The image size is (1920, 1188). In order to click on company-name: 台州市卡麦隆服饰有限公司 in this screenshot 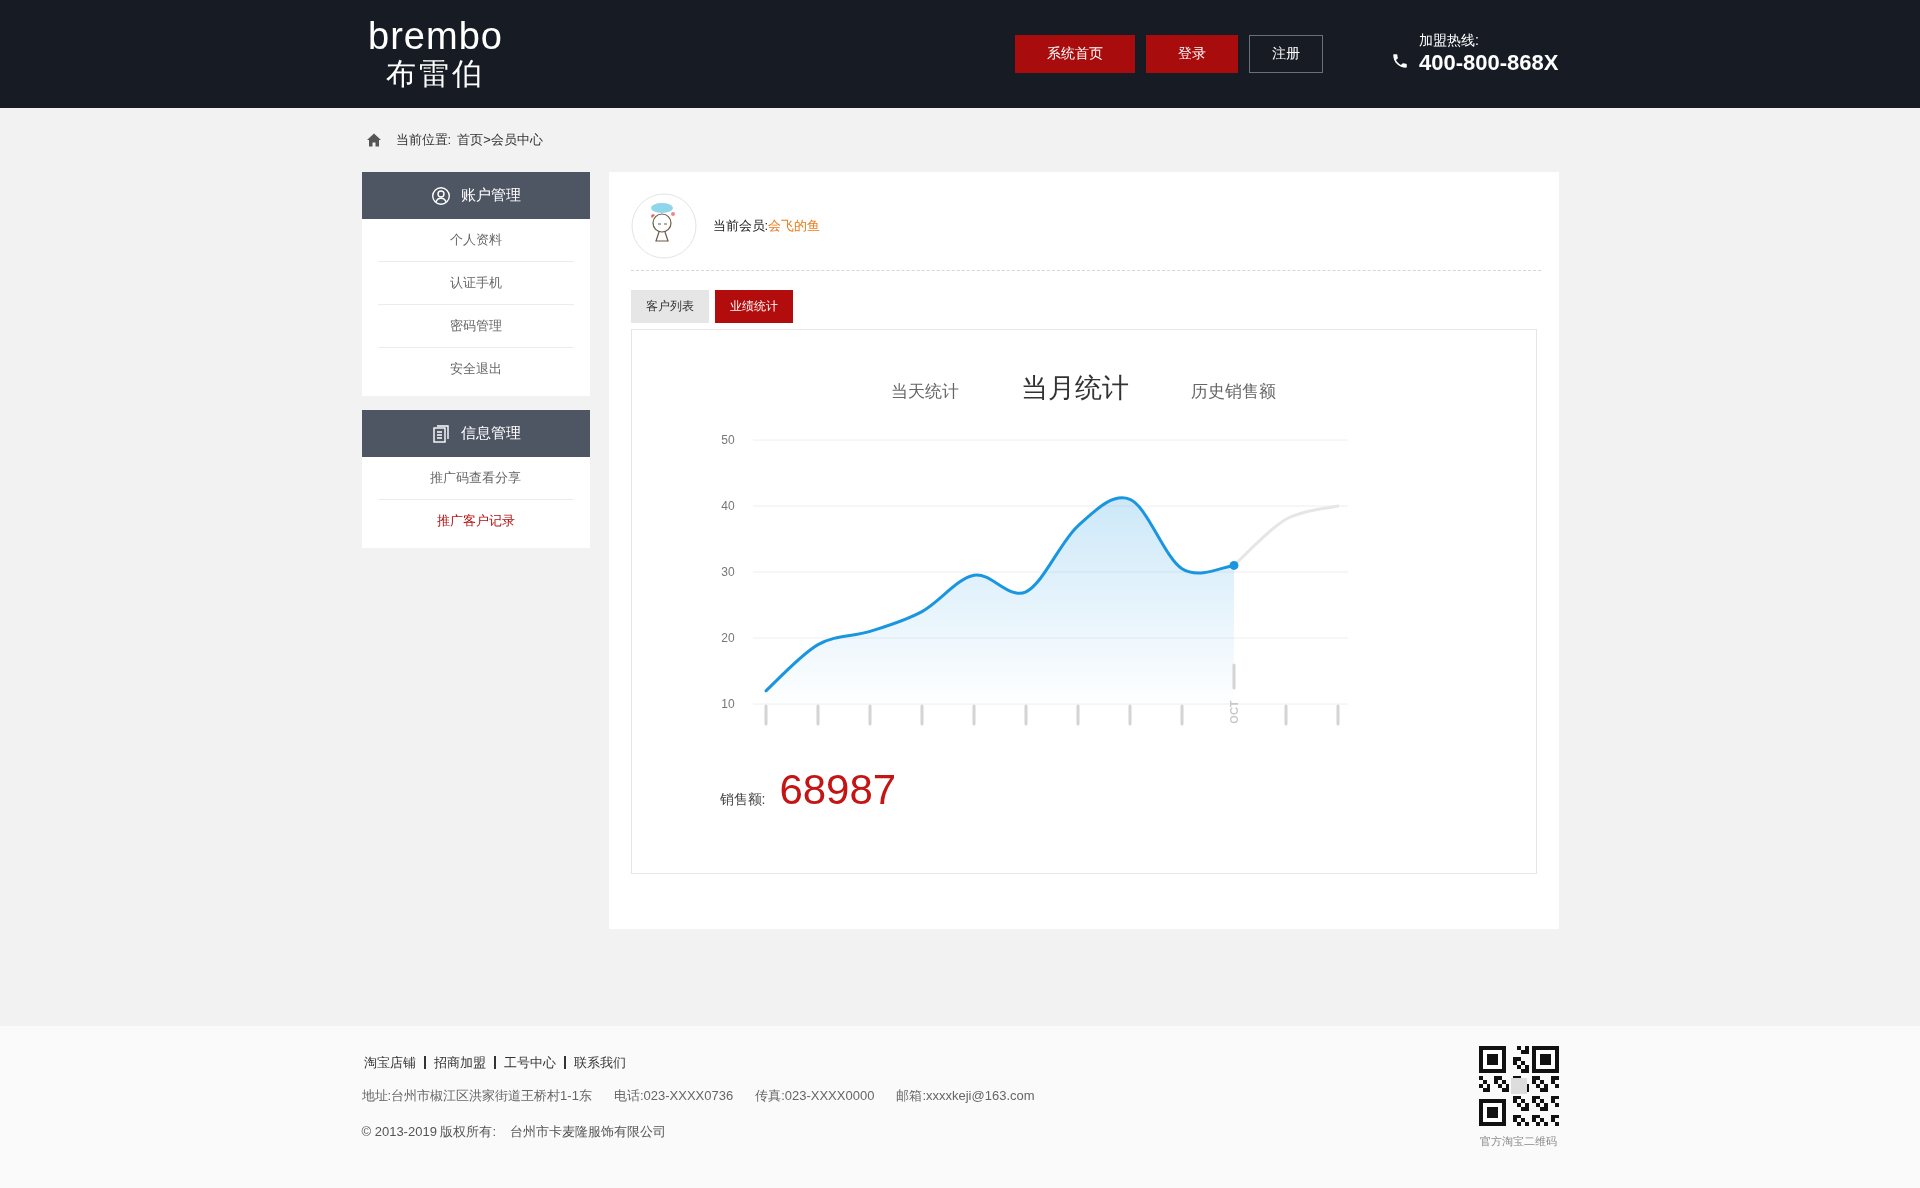, I will do `click(588, 1132)`.